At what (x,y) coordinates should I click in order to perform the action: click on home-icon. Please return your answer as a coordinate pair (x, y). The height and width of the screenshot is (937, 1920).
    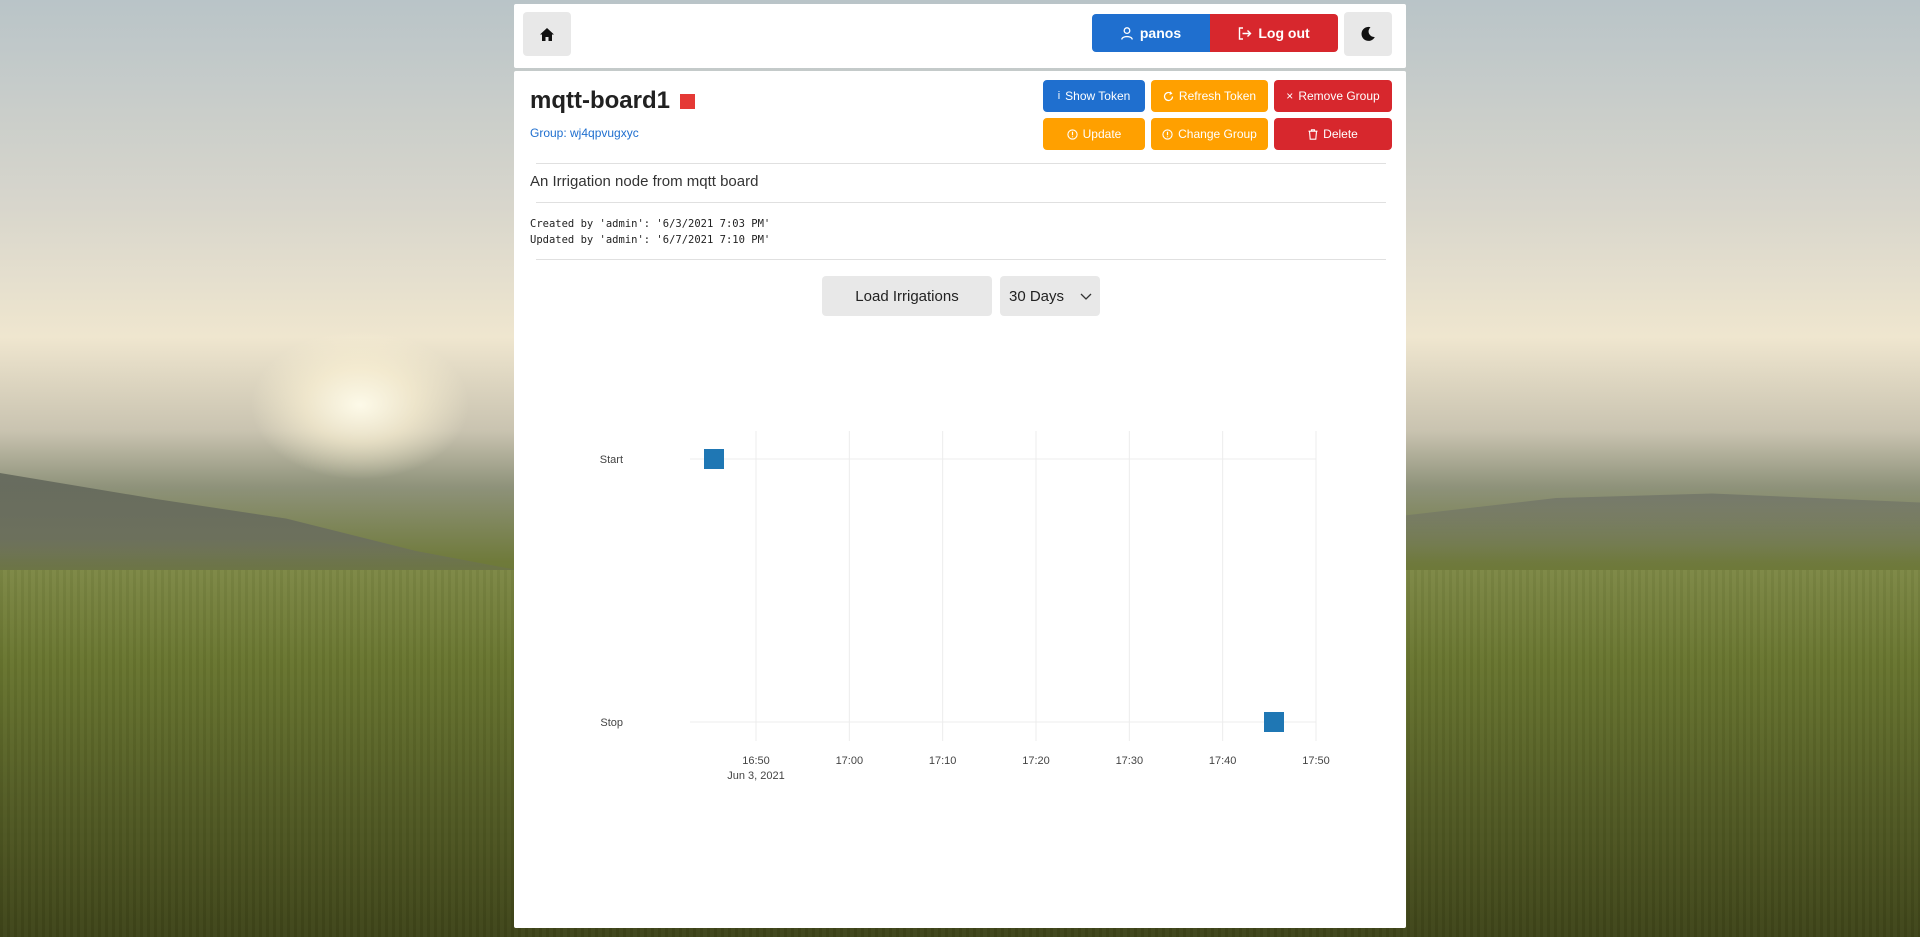
    Looking at the image, I should click on (547, 34).